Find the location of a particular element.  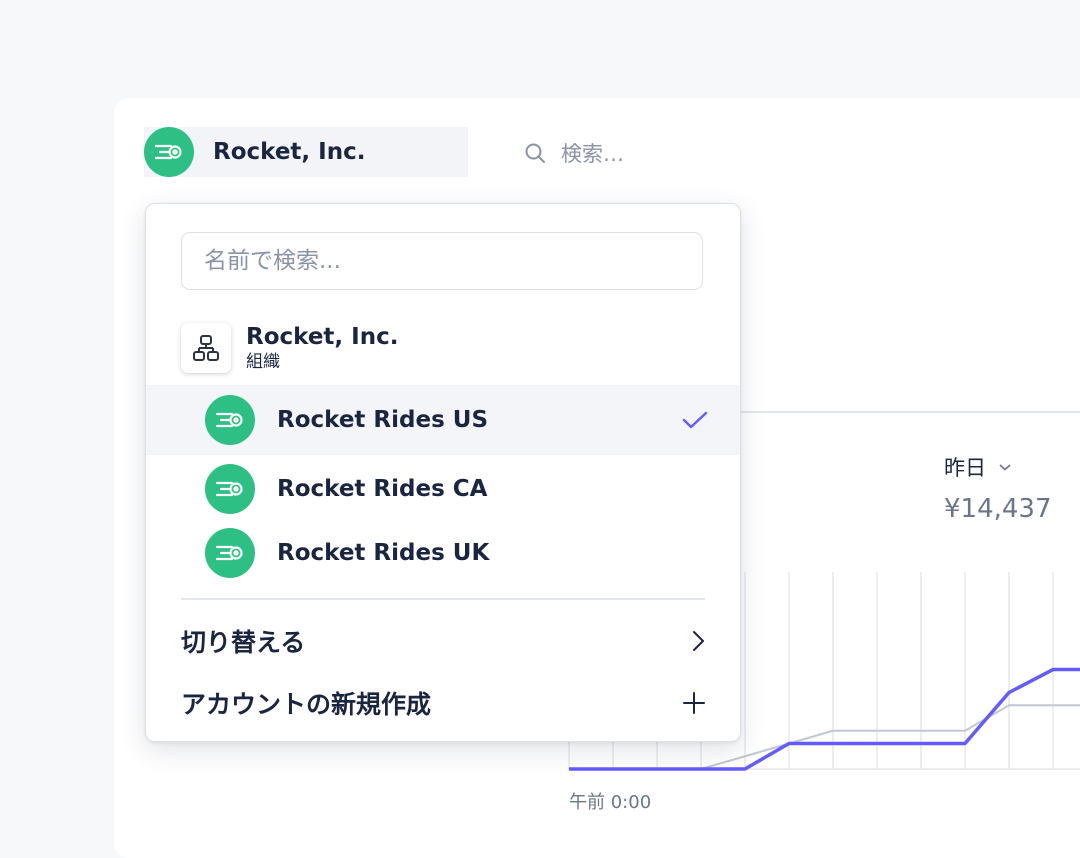

name-search-input is located at coordinates (442, 261).